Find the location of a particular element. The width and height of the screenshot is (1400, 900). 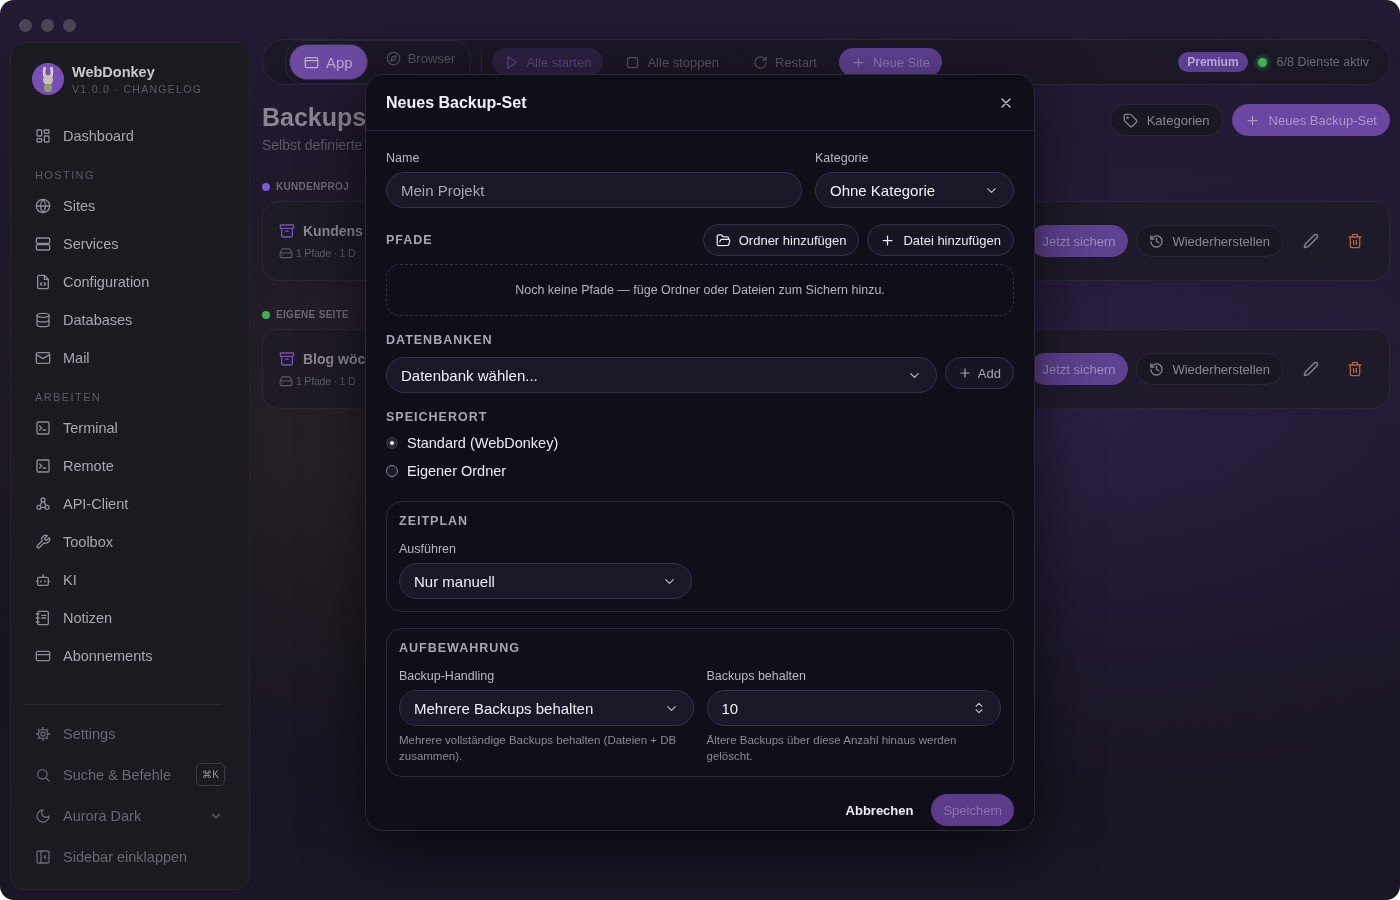

nodes-icon is located at coordinates (43, 504).